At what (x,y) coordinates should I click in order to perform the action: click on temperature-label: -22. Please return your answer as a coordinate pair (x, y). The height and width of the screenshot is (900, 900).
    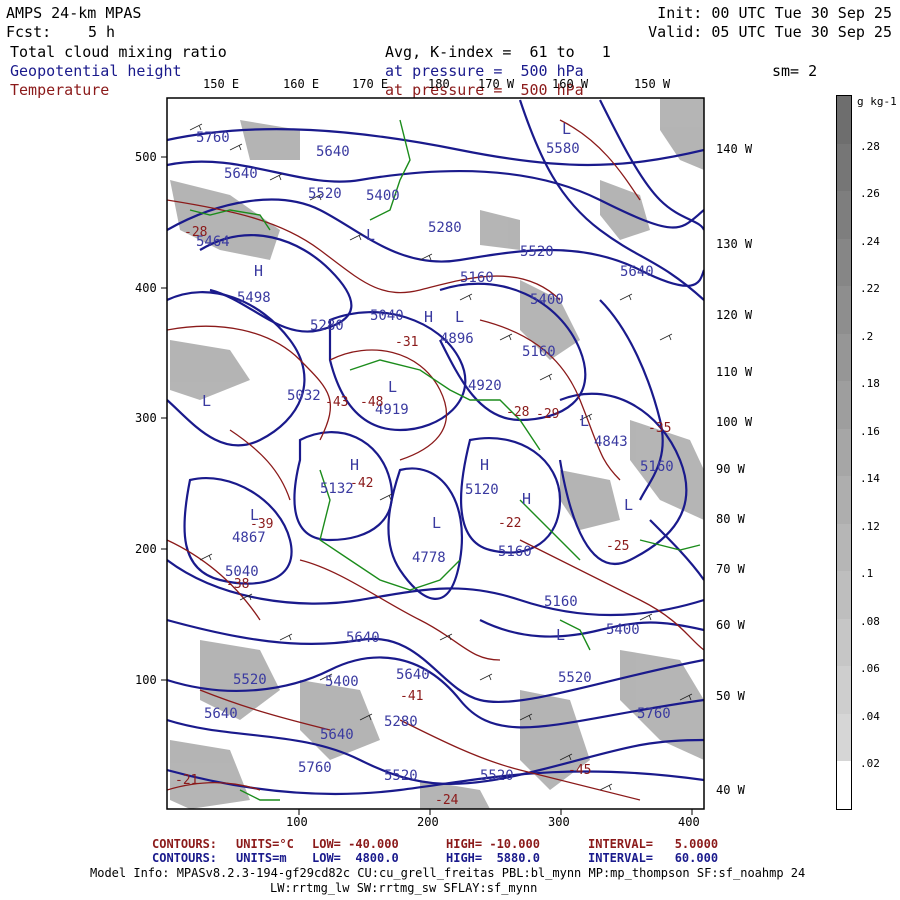
    Looking at the image, I should click on (509, 523).